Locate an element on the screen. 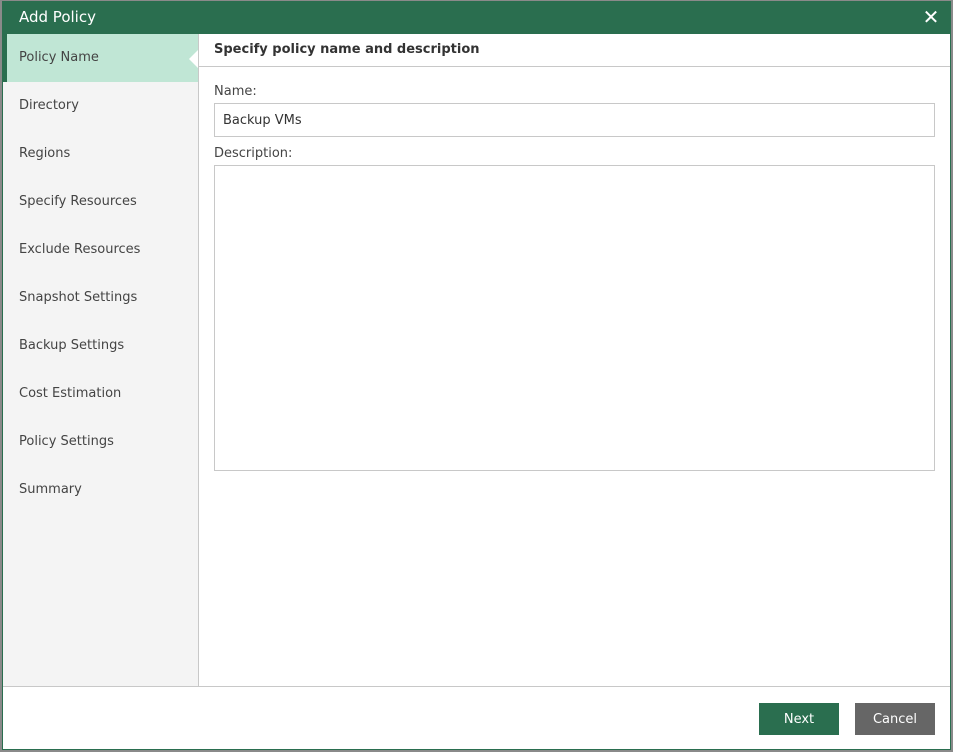 The height and width of the screenshot is (752, 953). sidebar-item-policy-name: Policy Name is located at coordinates (100, 58).